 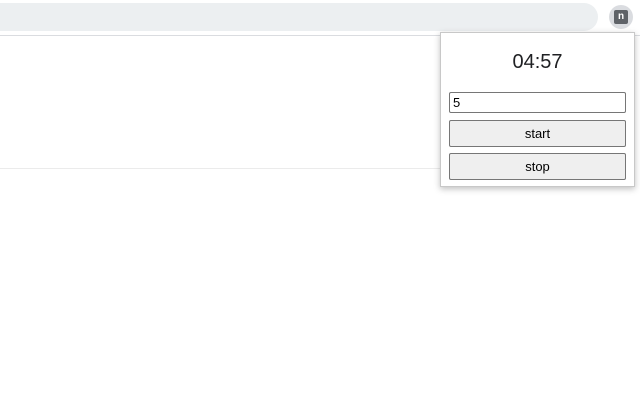 I want to click on minutes-input, so click(x=537, y=102).